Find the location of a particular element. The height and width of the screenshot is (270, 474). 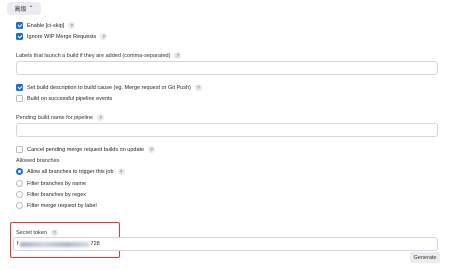

secret-token-prefix: f is located at coordinates (18, 244).